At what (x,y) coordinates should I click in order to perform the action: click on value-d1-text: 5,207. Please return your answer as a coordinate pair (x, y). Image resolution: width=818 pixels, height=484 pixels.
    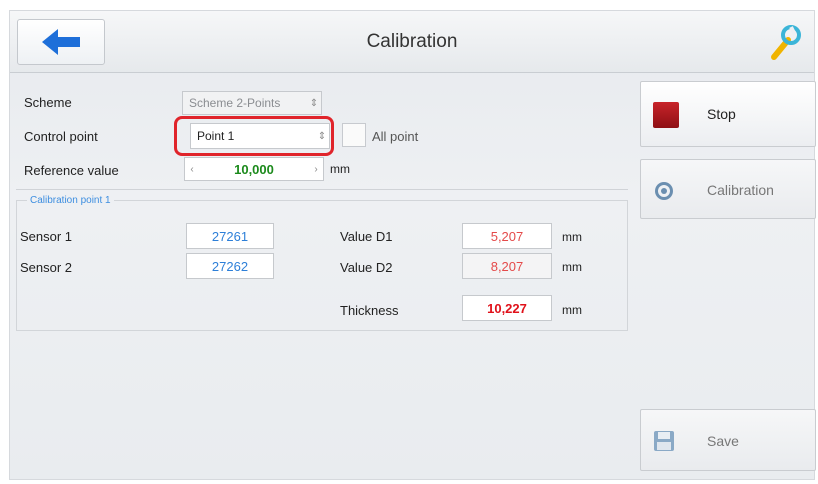
    Looking at the image, I should click on (507, 236).